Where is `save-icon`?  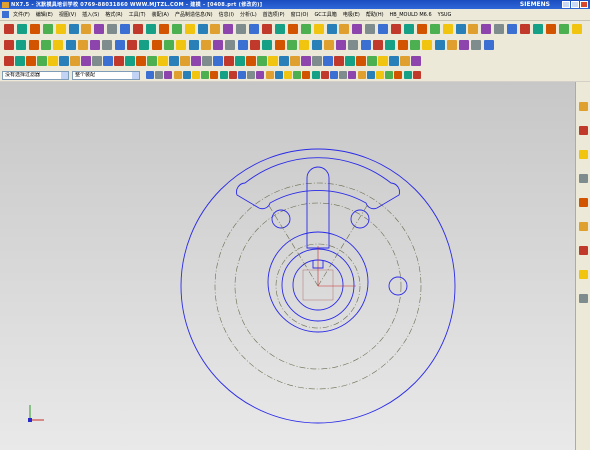 save-icon is located at coordinates (328, 45).